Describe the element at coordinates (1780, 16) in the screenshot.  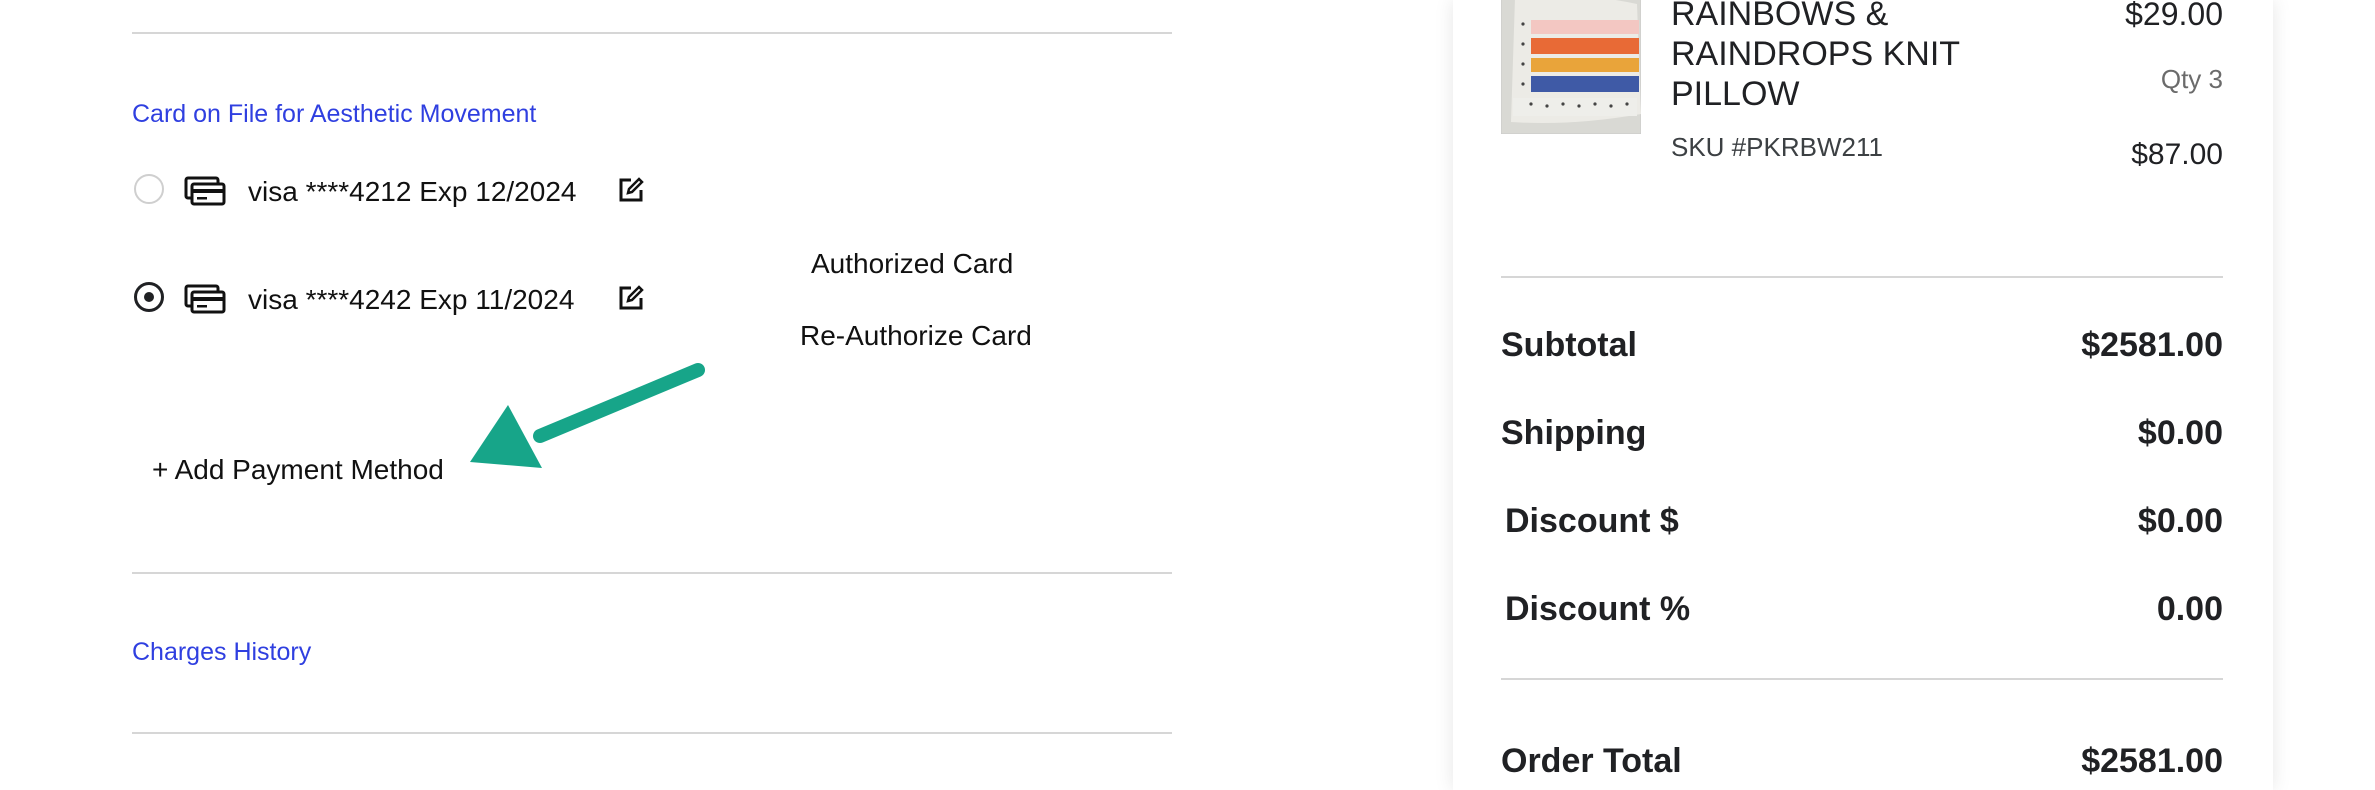
I see `product-name-line1: RAINBOWS &` at that location.